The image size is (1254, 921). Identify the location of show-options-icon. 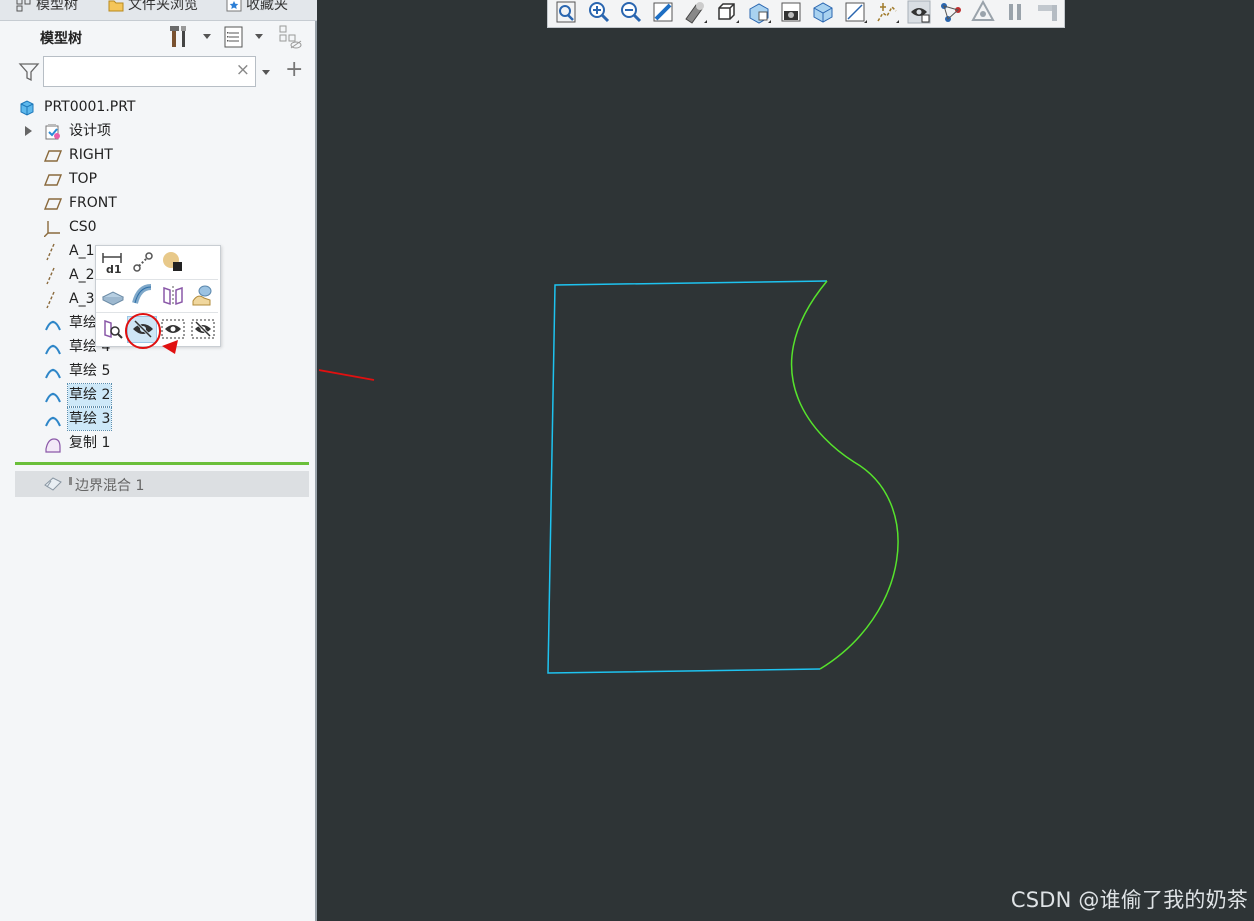
(234, 37).